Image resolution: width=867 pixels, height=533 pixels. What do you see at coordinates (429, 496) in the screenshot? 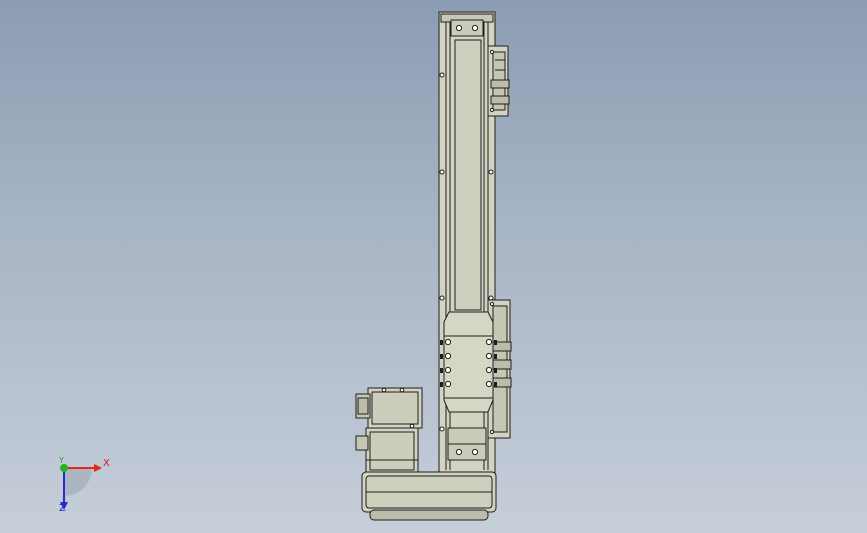
I see `motor-foldback-housing` at bounding box center [429, 496].